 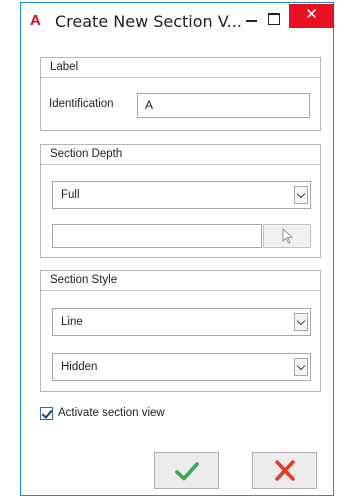 I want to click on group-header-section-depth: Section Depth, so click(x=180, y=155).